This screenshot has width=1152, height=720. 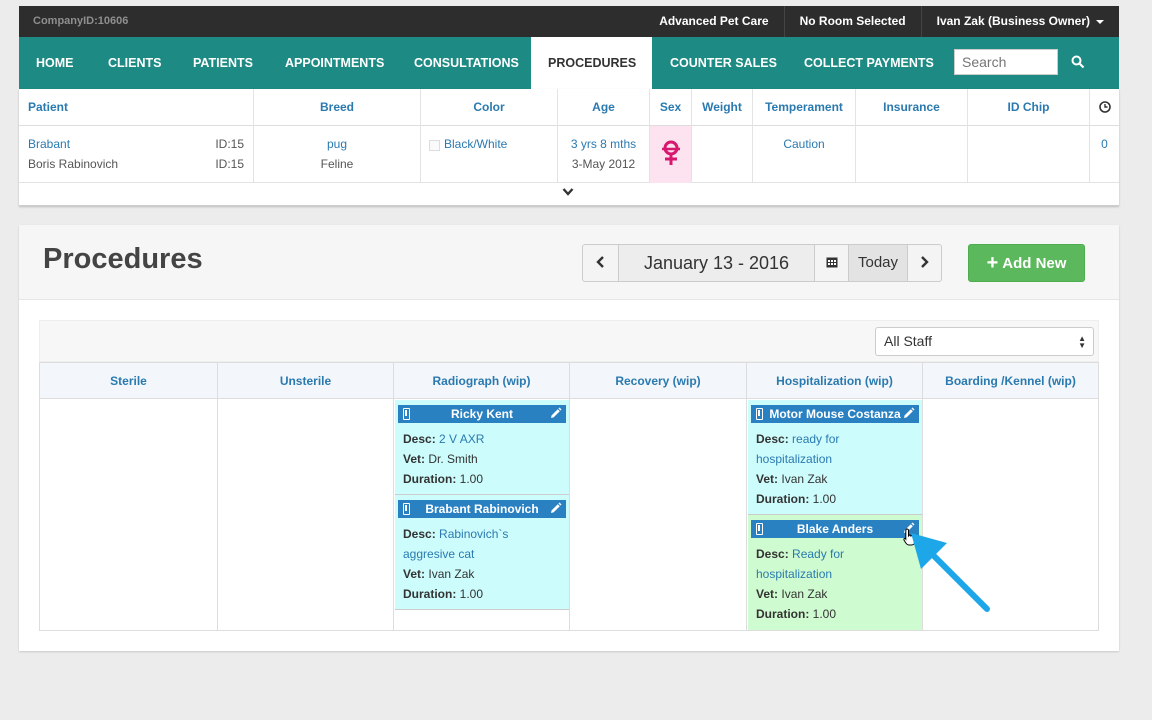 What do you see at coordinates (123, 259) in the screenshot?
I see `page-title: Procedures` at bounding box center [123, 259].